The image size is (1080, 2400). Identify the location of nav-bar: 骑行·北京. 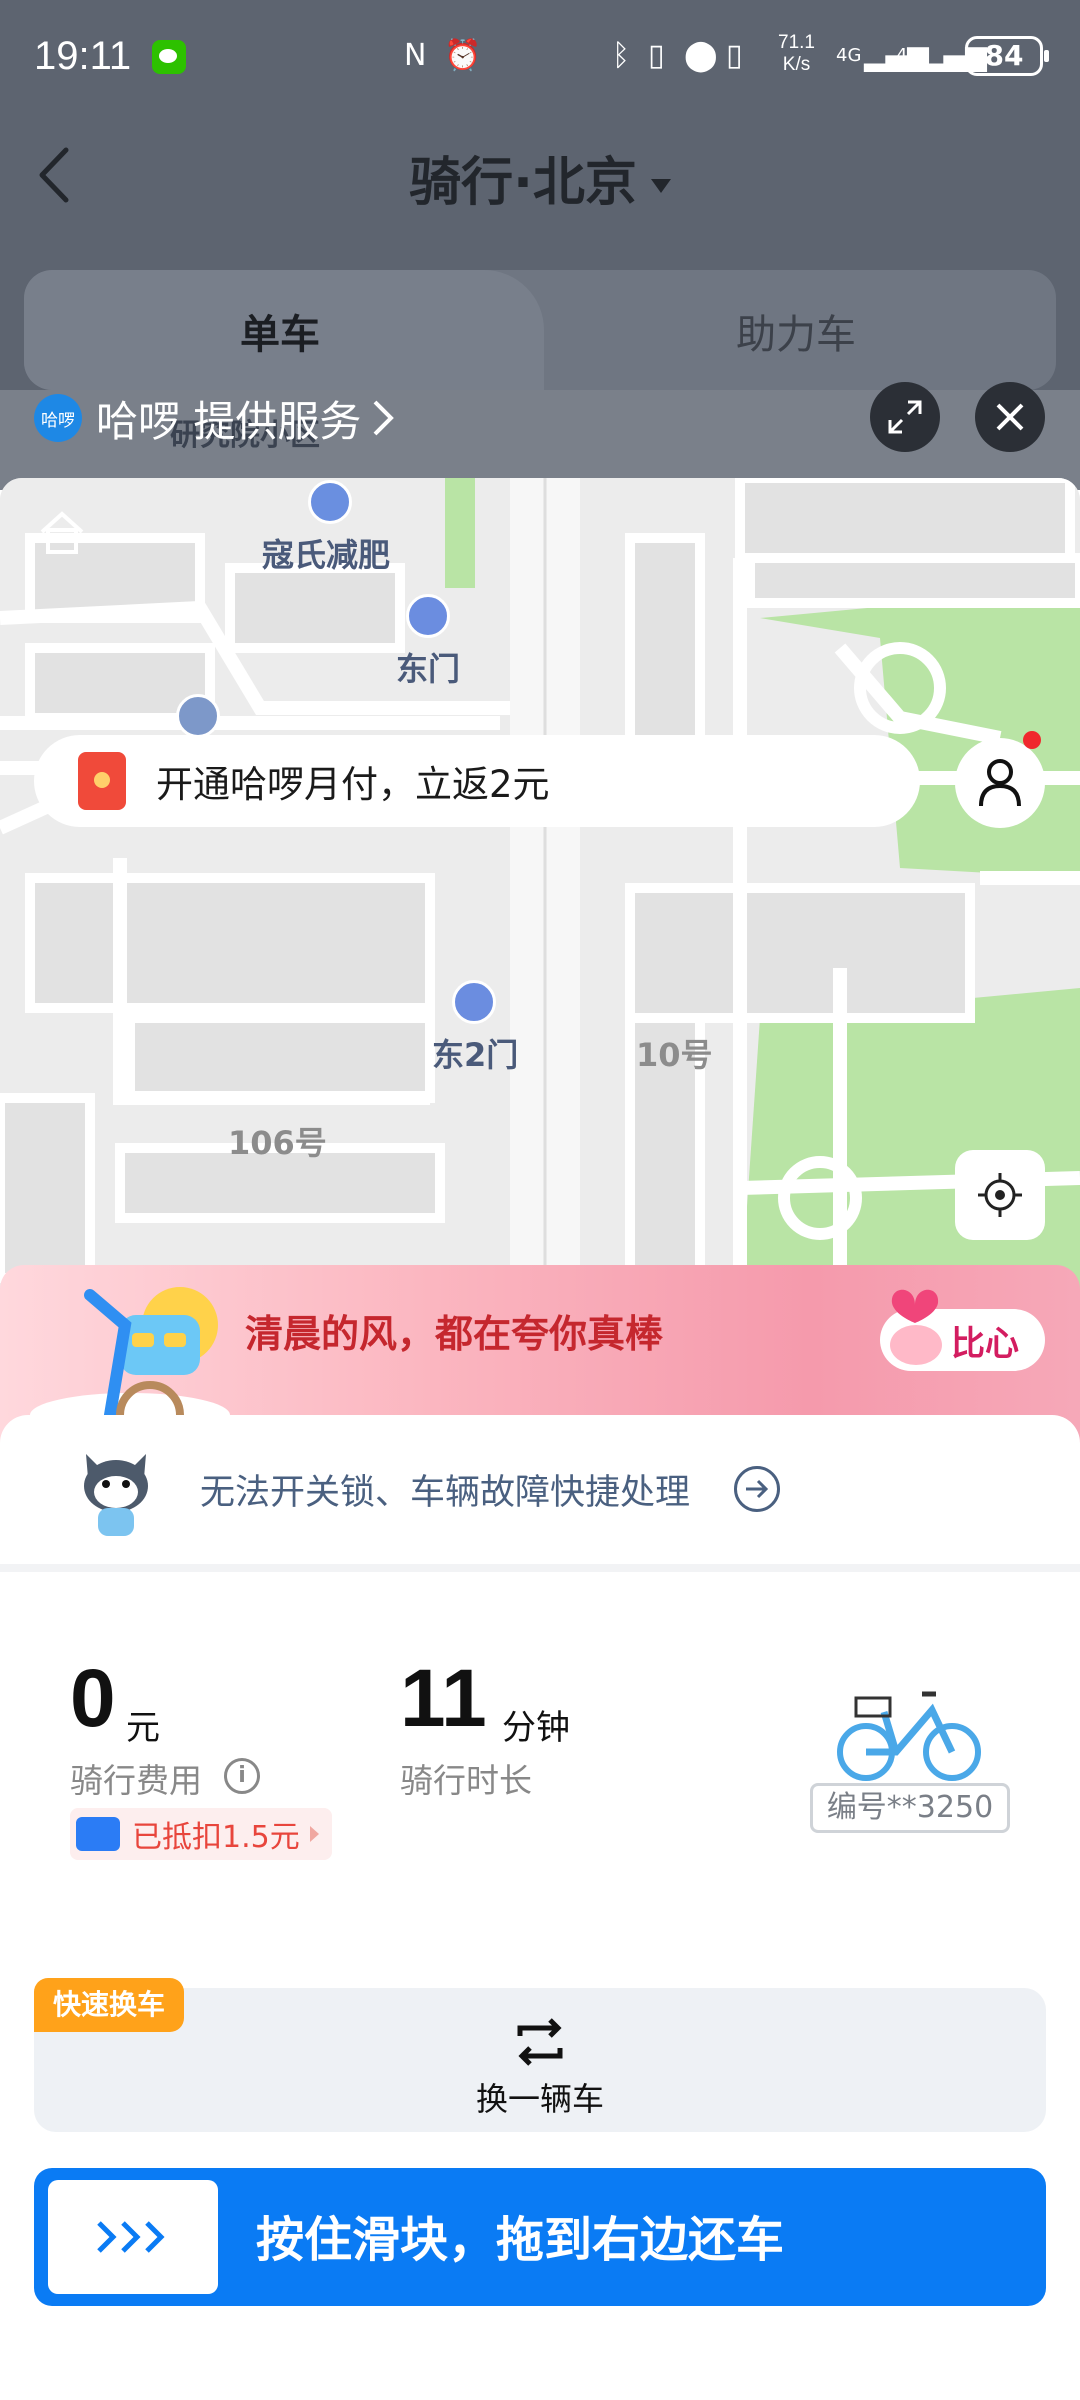
(540, 175).